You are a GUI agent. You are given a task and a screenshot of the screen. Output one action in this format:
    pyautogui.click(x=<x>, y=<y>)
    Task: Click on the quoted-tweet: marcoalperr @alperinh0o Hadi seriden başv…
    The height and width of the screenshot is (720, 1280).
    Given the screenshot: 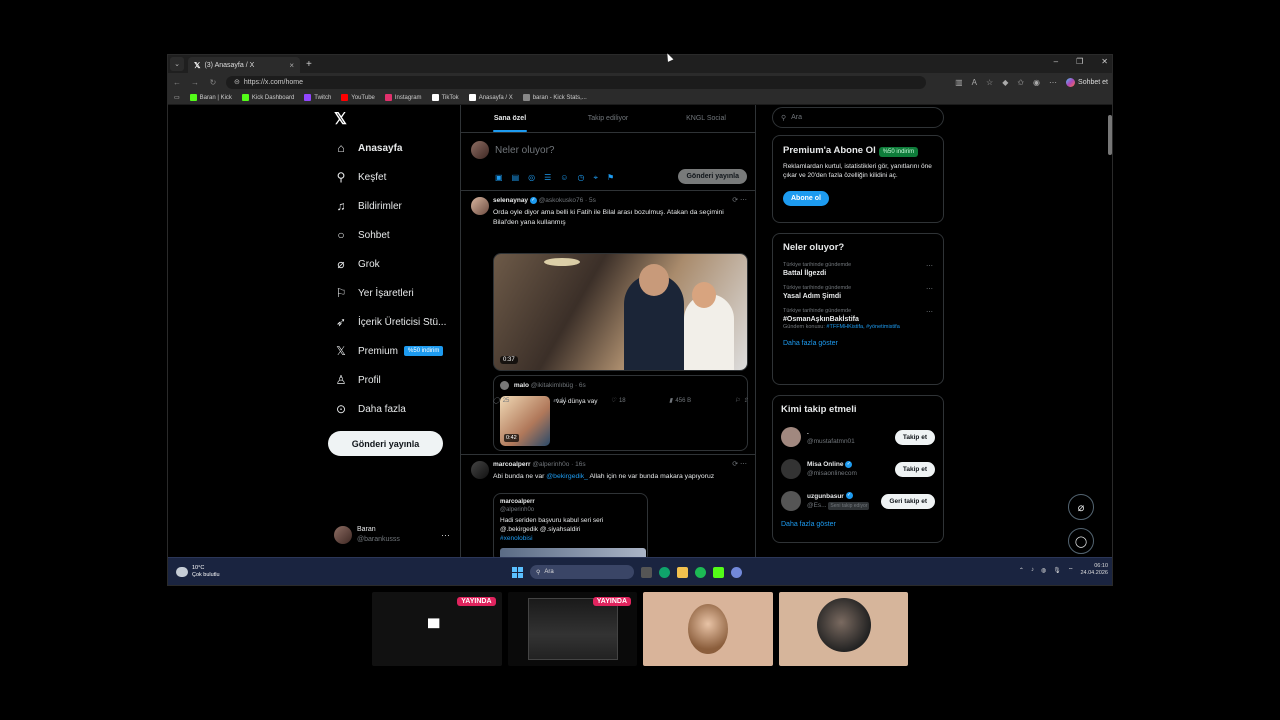 What is the action you would take?
    pyautogui.click(x=570, y=525)
    